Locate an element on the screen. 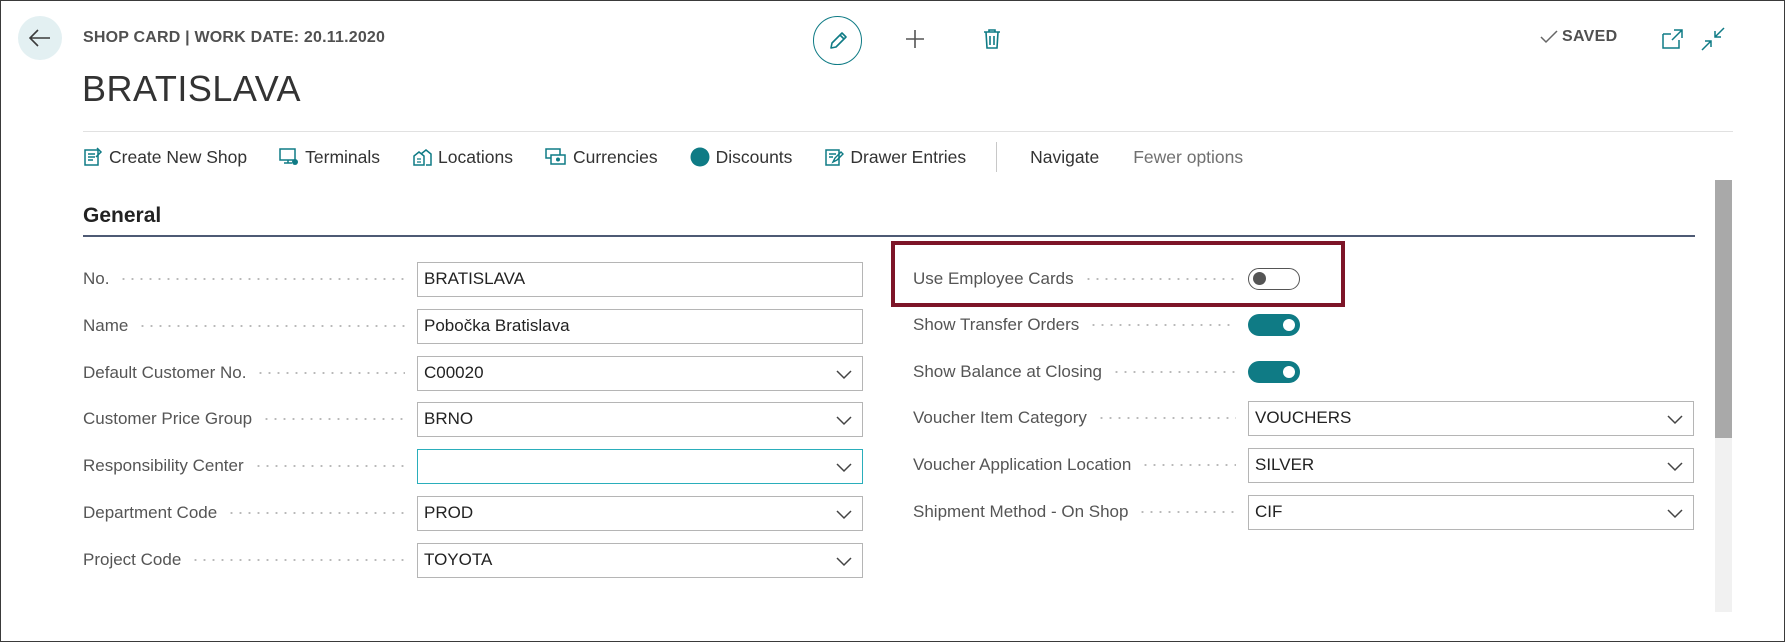 This screenshot has height=642, width=1785. back-button is located at coordinates (40, 38).